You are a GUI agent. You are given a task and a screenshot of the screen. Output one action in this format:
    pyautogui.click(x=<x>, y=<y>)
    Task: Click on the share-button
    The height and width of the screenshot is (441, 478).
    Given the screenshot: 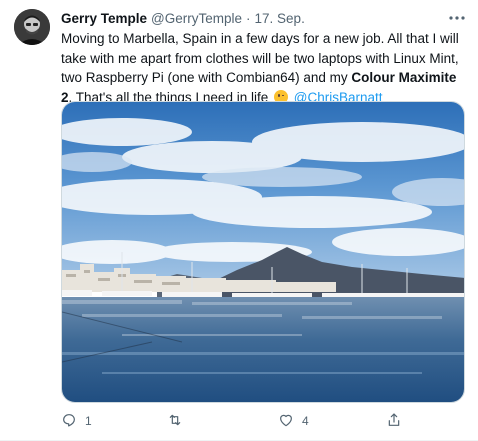 What is the action you would take?
    pyautogui.click(x=394, y=421)
    